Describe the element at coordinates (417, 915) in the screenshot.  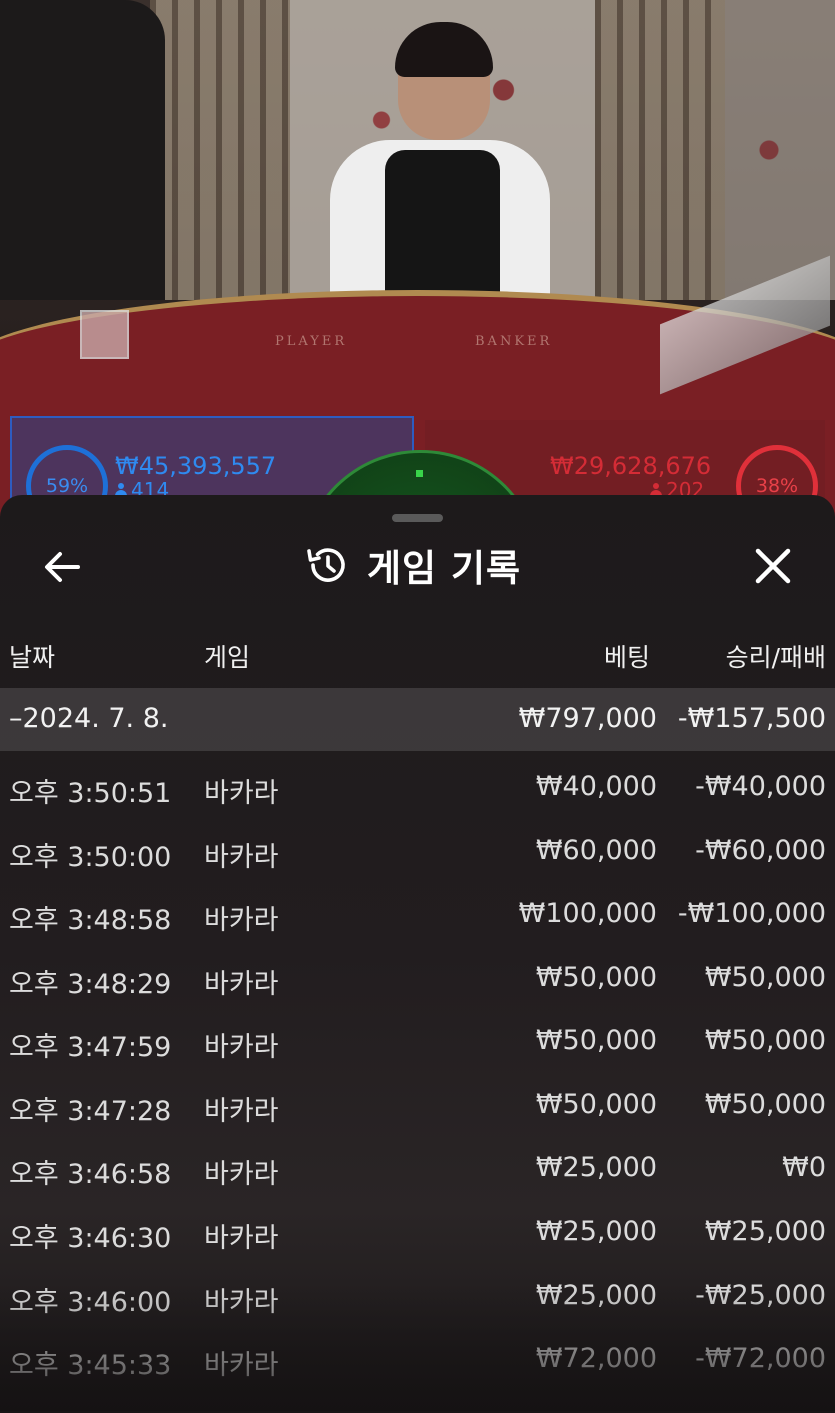
I see `table-row: 오후 3:48:58 바카라 ₩100,000 -₩100,000` at that location.